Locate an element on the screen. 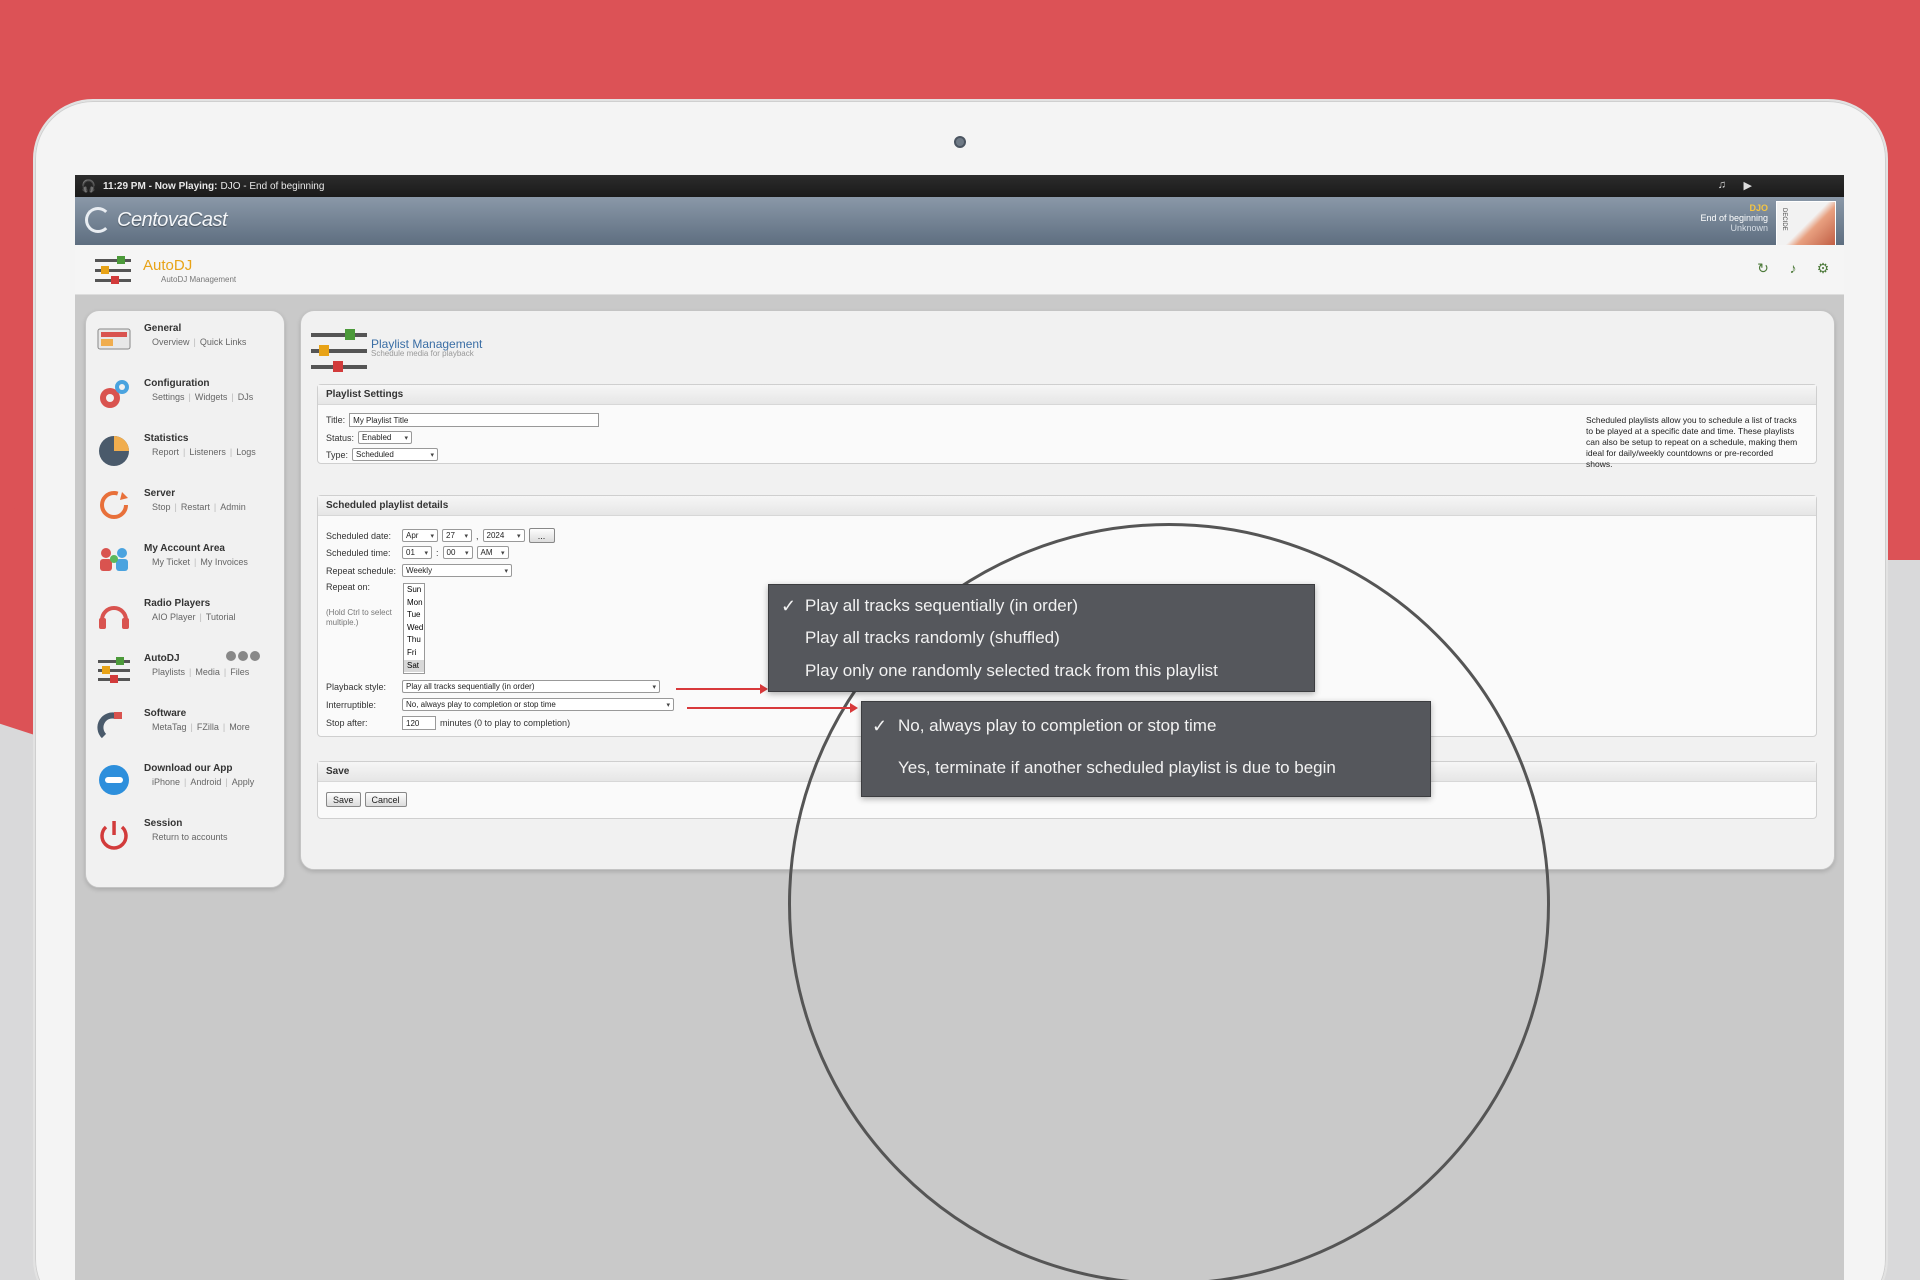  month-select: Apr ▾ is located at coordinates (420, 535).